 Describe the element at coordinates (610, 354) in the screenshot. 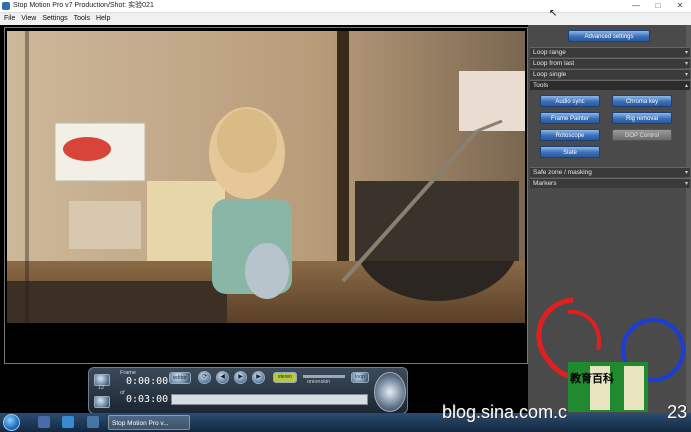

I see `watermark-logo` at that location.